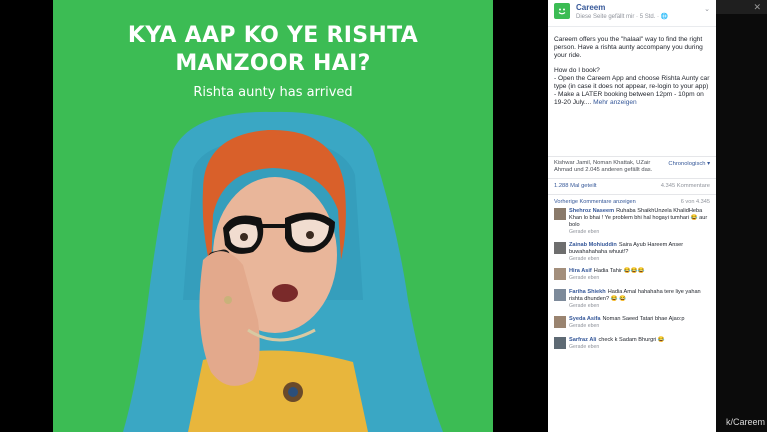 The height and width of the screenshot is (432, 767). I want to click on sort-dropdown: Chronologisch ▾, so click(689, 164).